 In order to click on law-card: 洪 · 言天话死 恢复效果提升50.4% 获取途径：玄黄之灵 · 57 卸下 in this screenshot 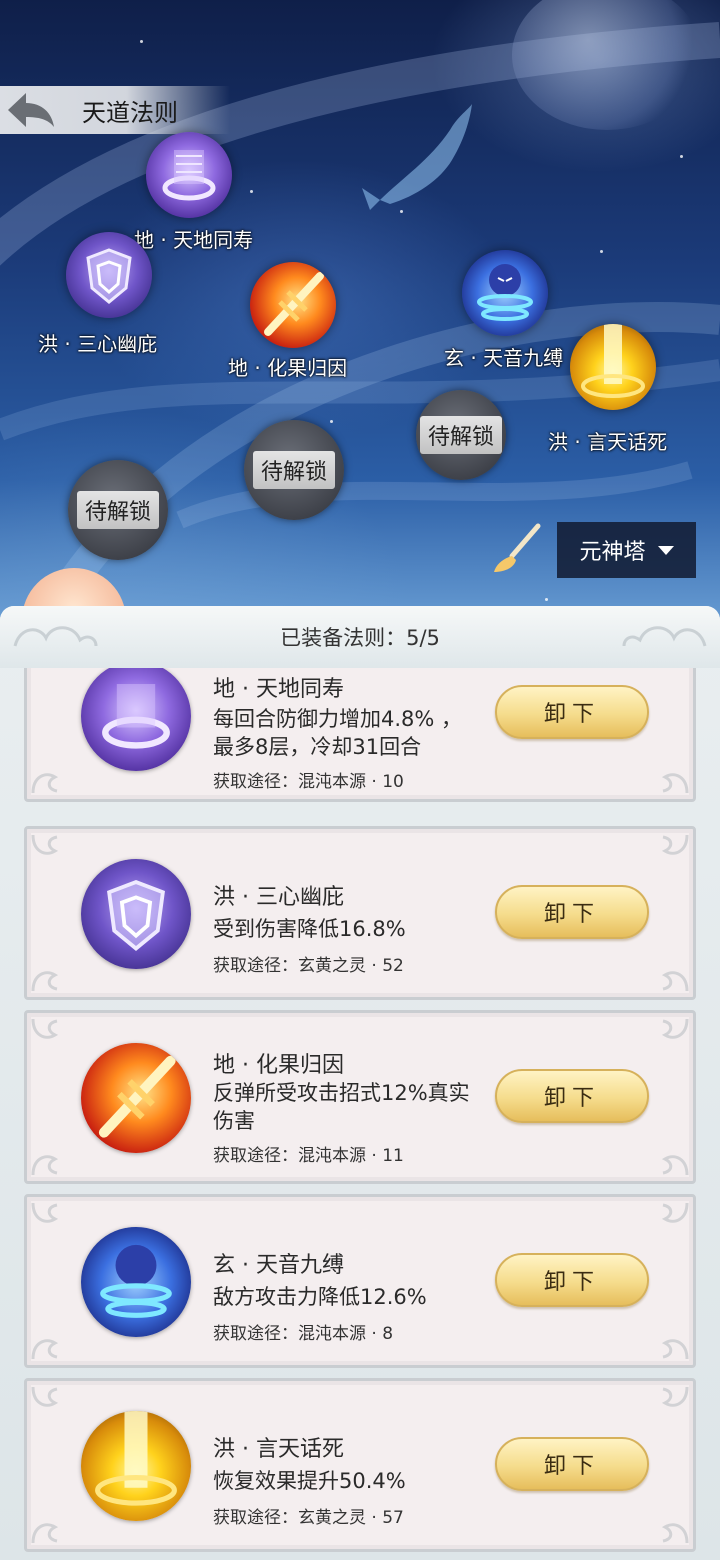, I will do `click(360, 1465)`.